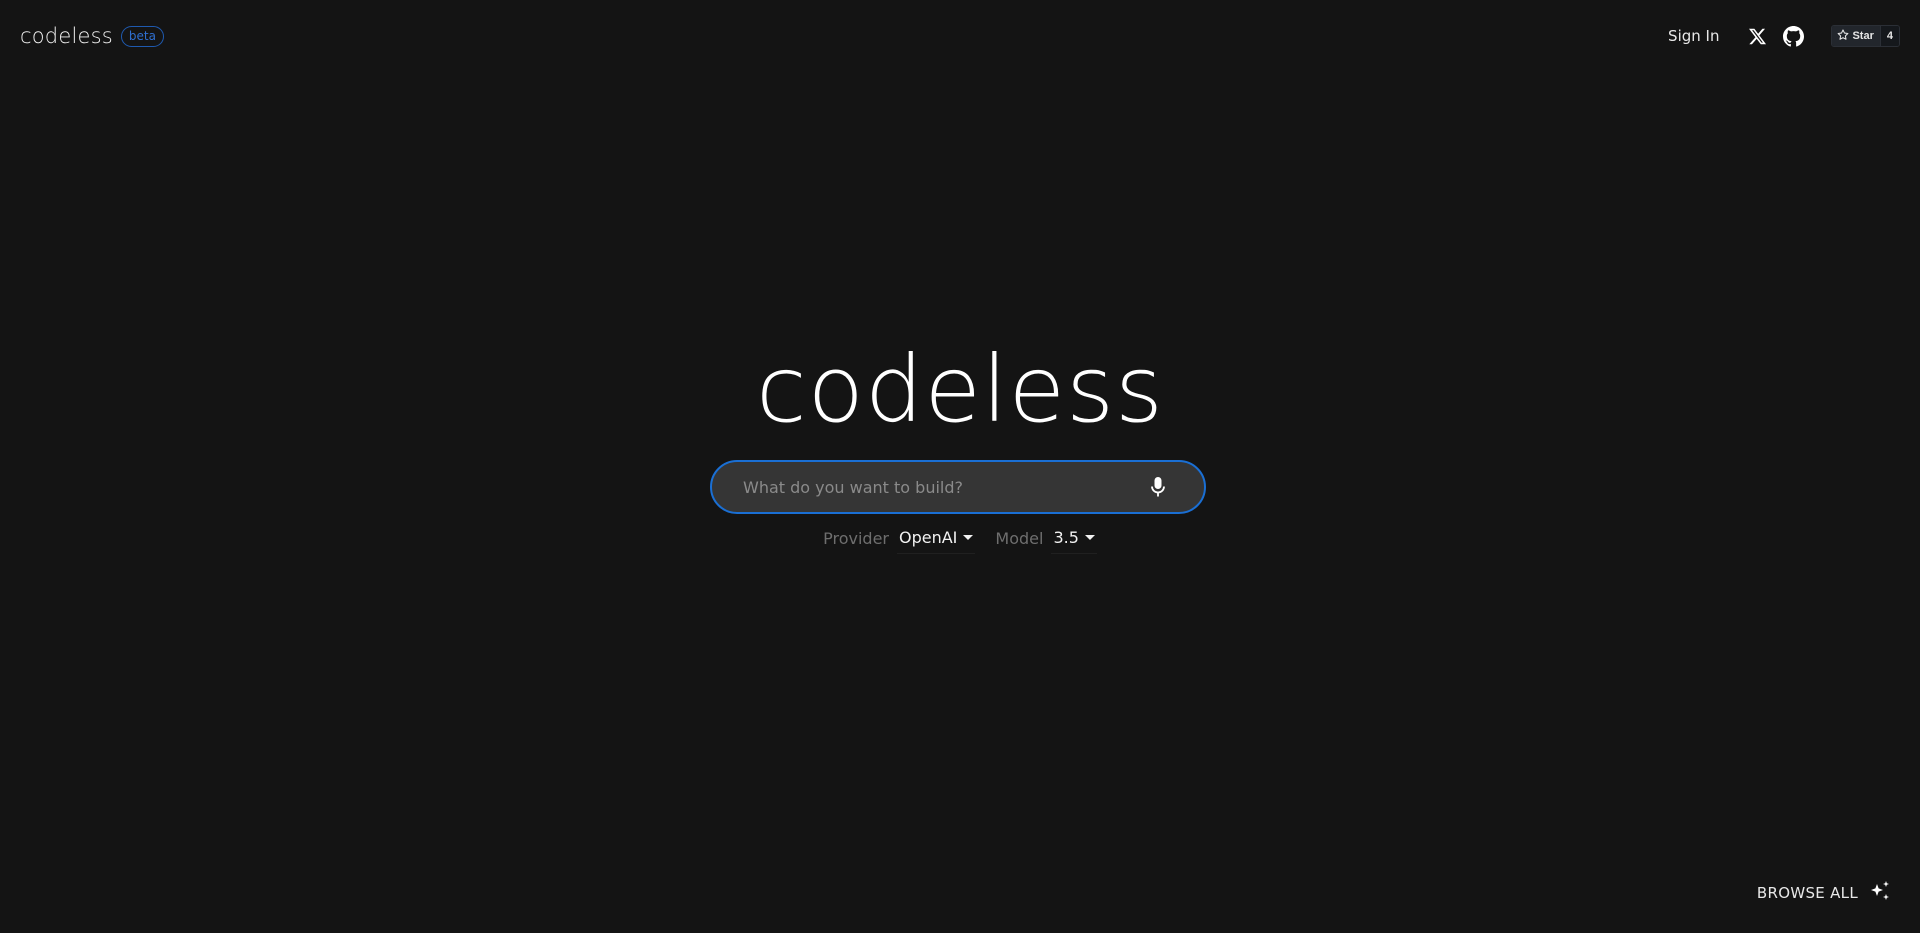 The height and width of the screenshot is (933, 1920). I want to click on prompt-search-bar, so click(958, 487).